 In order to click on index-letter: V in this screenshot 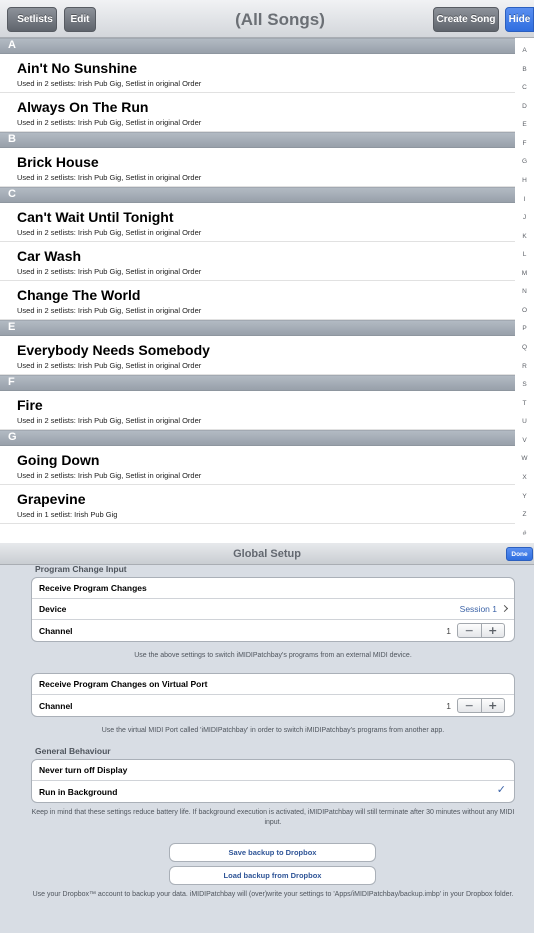, I will do `click(524, 440)`.